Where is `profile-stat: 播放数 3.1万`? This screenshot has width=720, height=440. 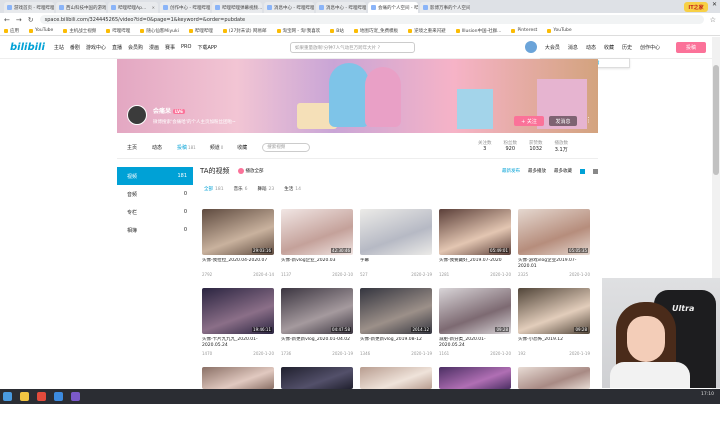
profile-stat: 播放数 3.1万 is located at coordinates (562, 146).